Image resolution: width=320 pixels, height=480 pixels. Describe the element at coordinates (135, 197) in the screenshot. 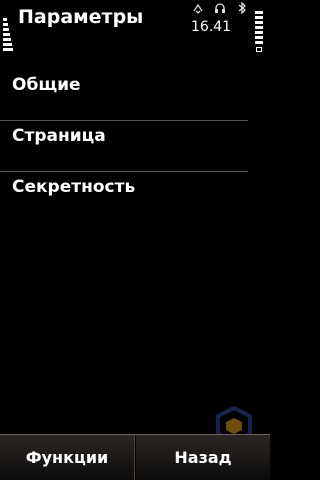

I see `list-item-privacy: Секретность` at that location.